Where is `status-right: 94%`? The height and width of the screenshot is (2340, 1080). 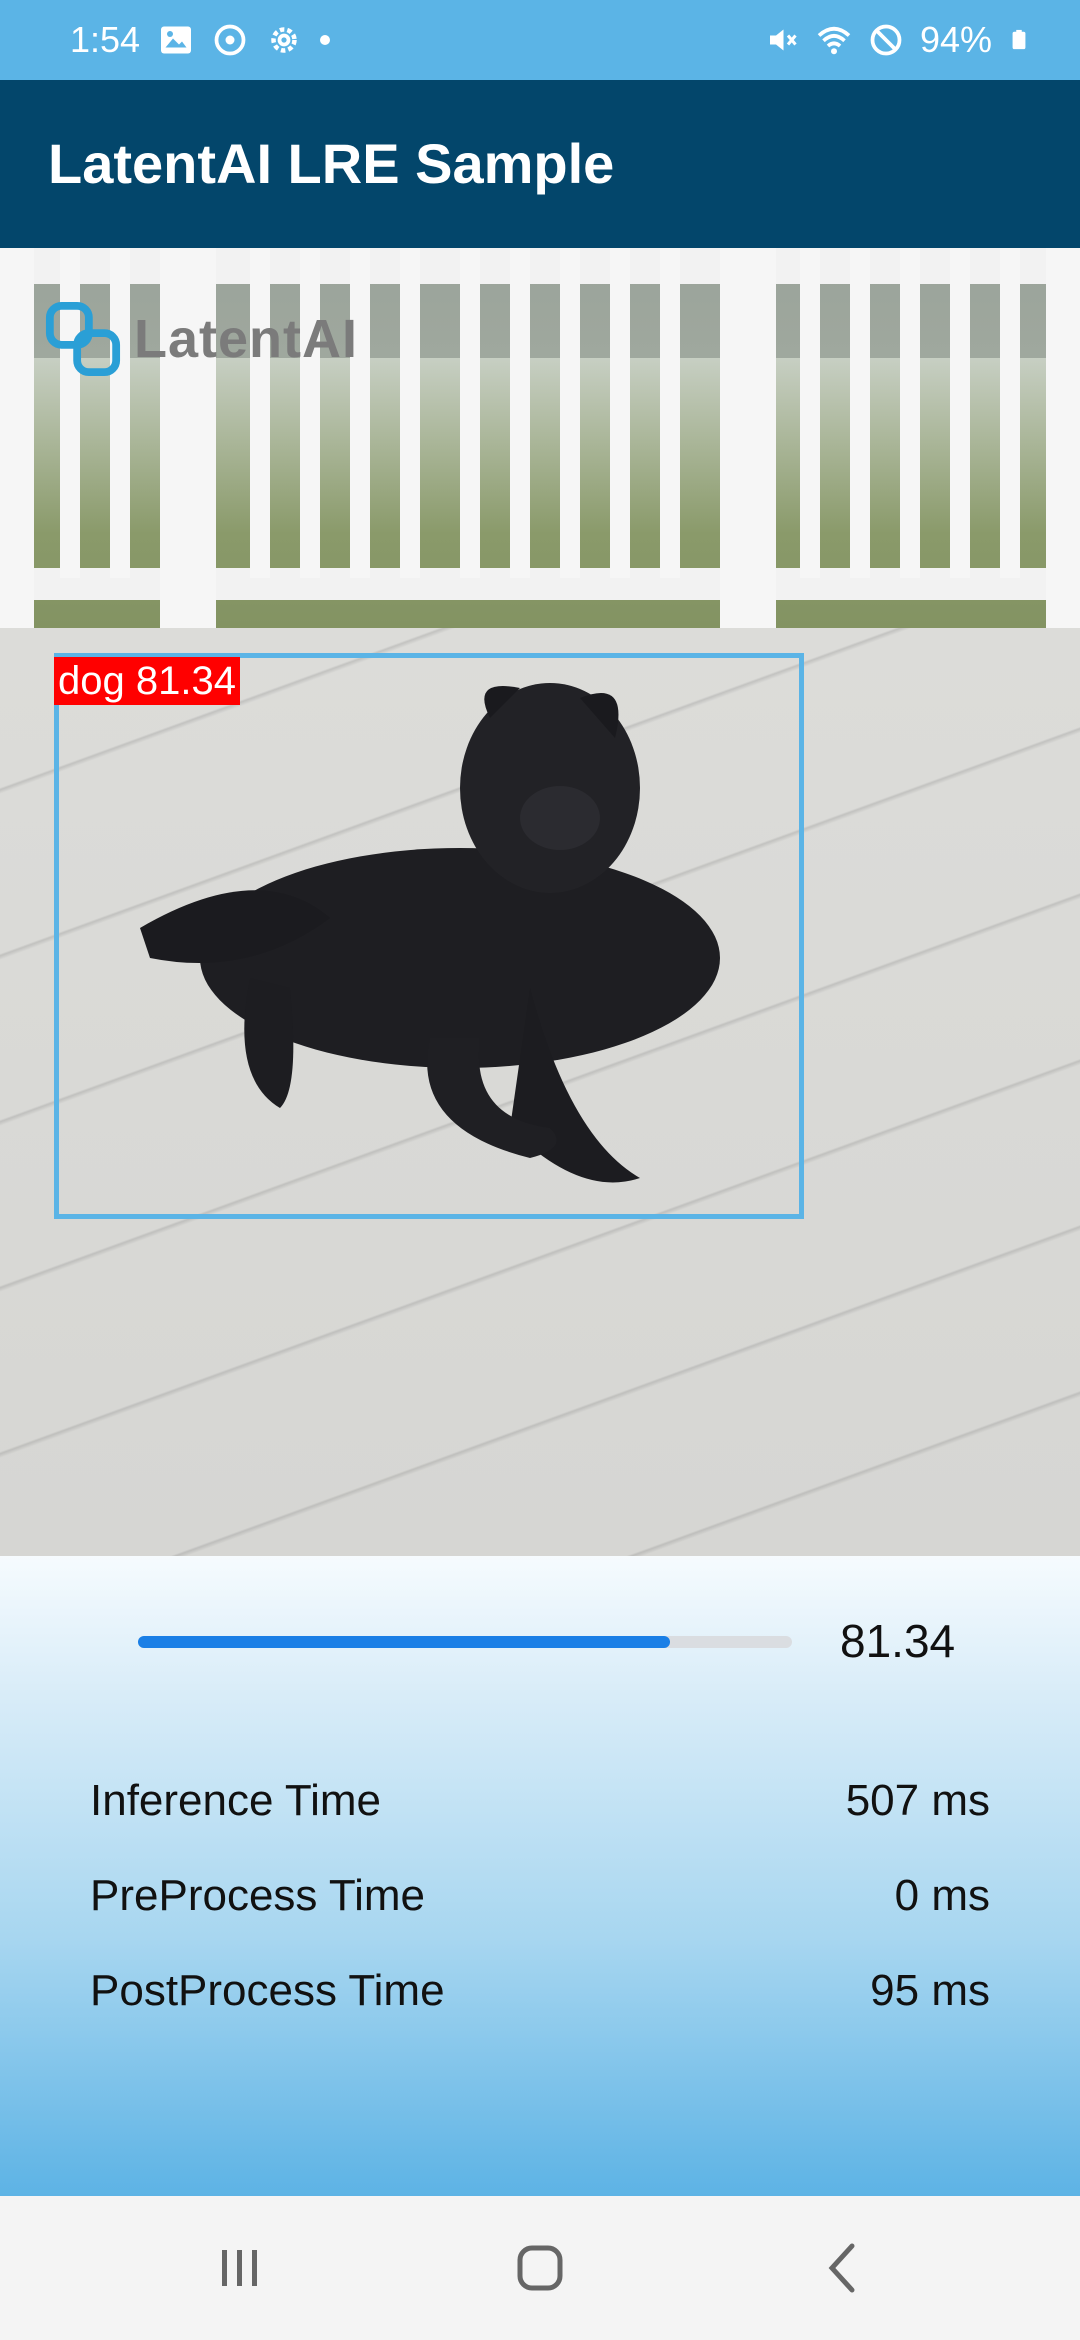
status-right: 94% is located at coordinates (897, 40).